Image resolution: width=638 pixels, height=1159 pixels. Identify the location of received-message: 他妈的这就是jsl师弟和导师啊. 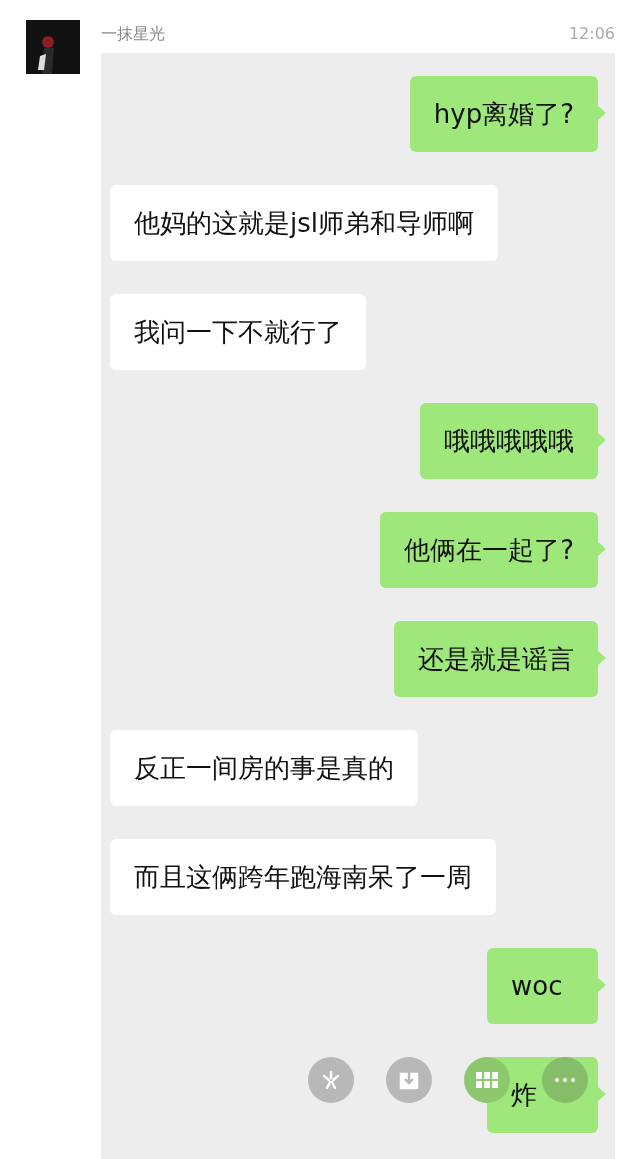
(304, 223).